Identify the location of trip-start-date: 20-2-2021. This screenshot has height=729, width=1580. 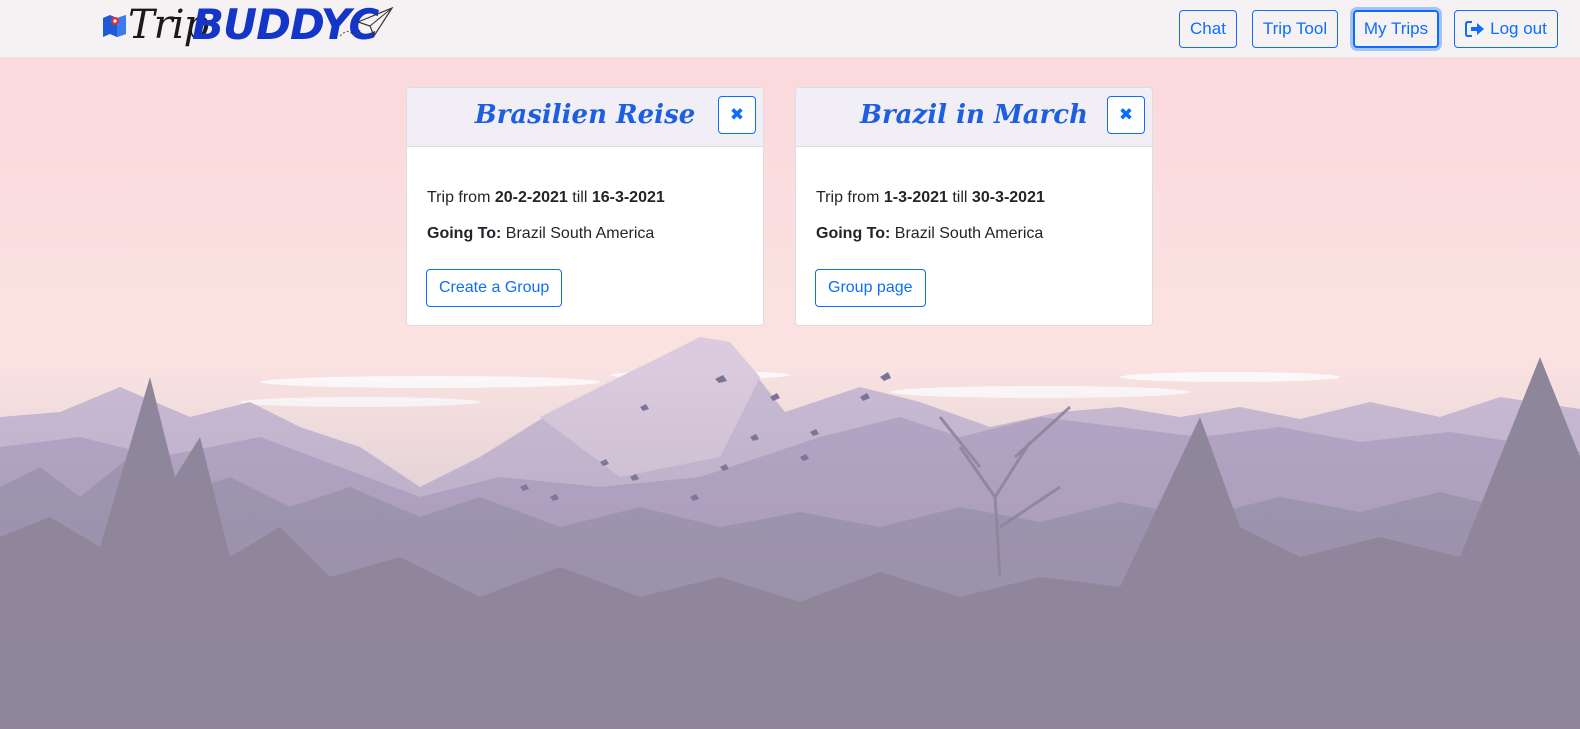
(531, 197).